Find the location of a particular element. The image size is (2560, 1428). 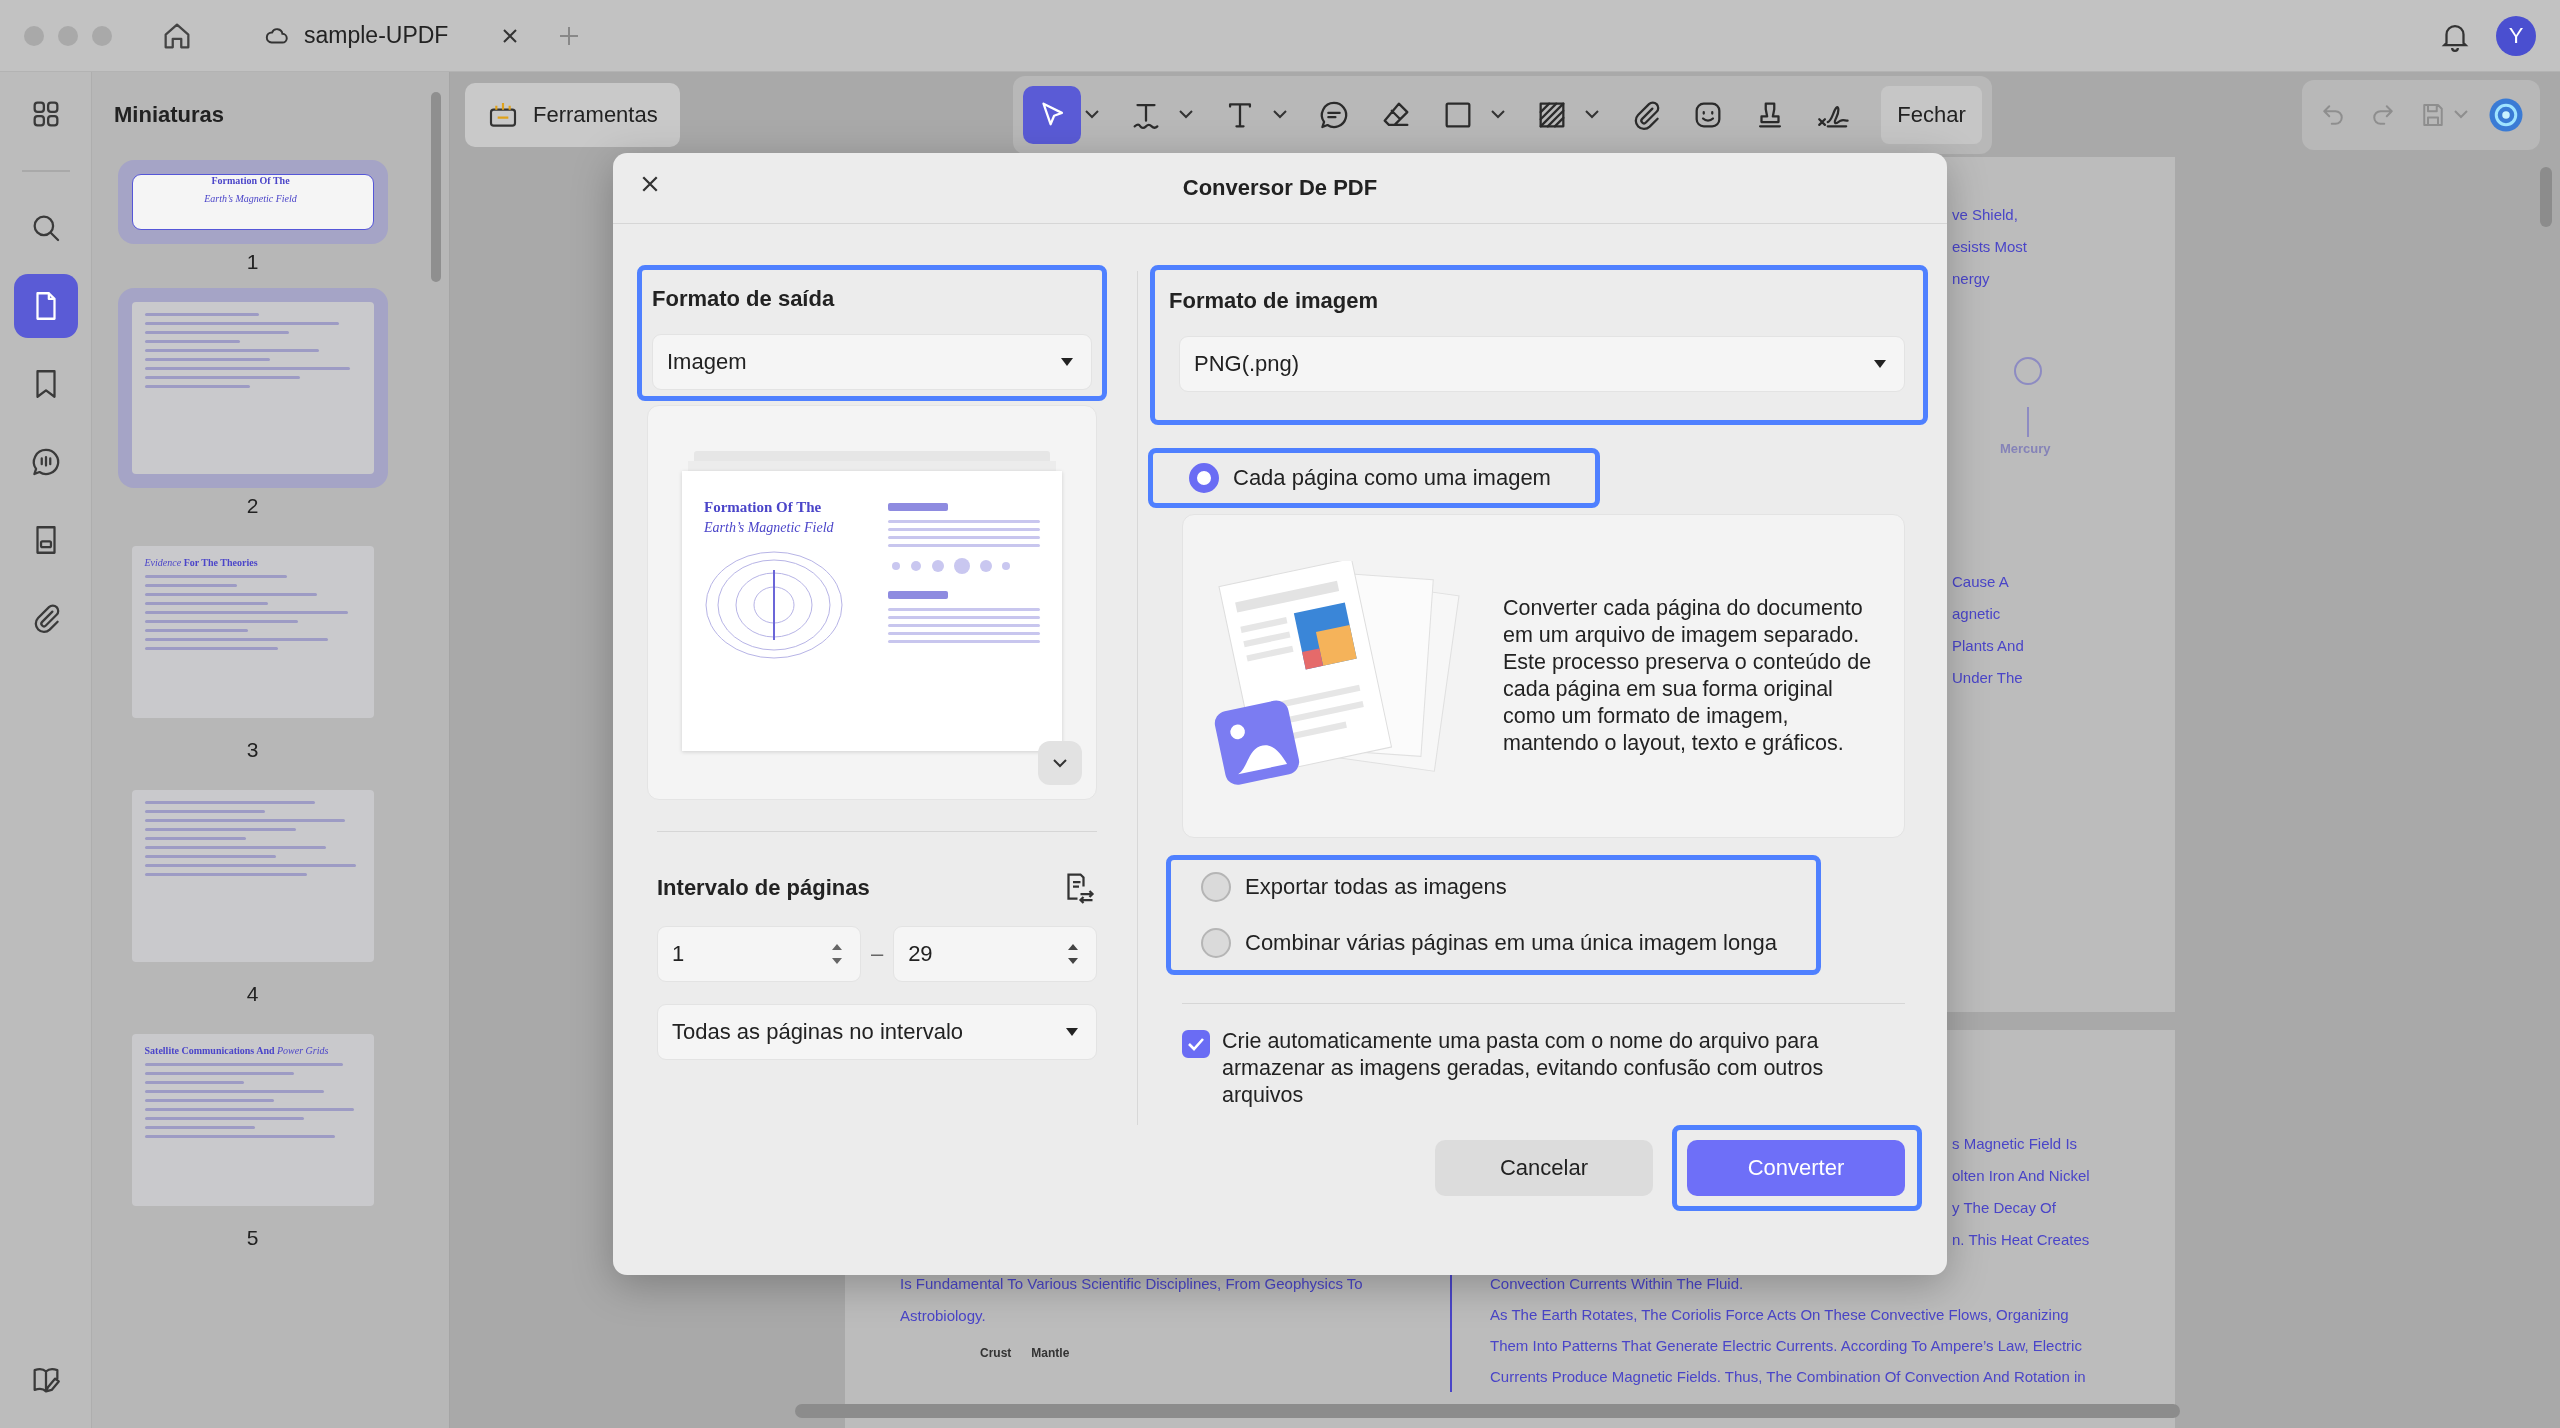

document-text: esists Most is located at coordinates (1990, 247).